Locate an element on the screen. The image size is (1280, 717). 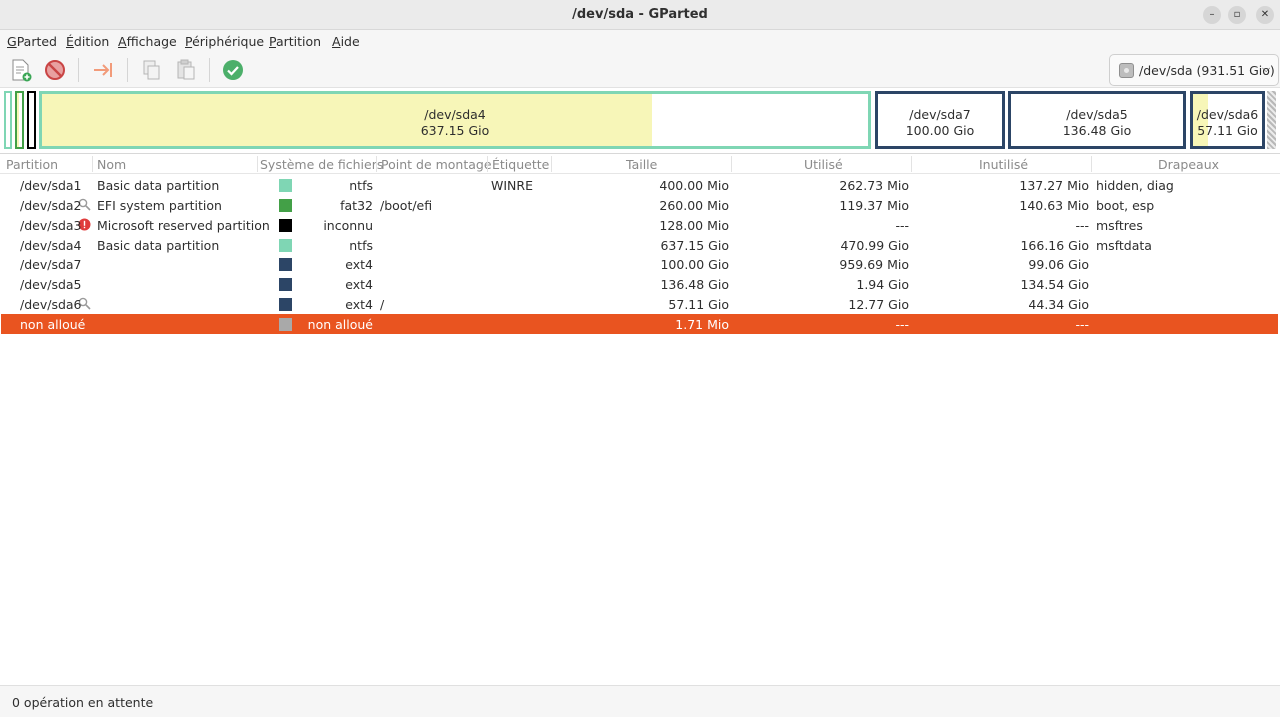
resize-move-icon is located at coordinates (103, 70).